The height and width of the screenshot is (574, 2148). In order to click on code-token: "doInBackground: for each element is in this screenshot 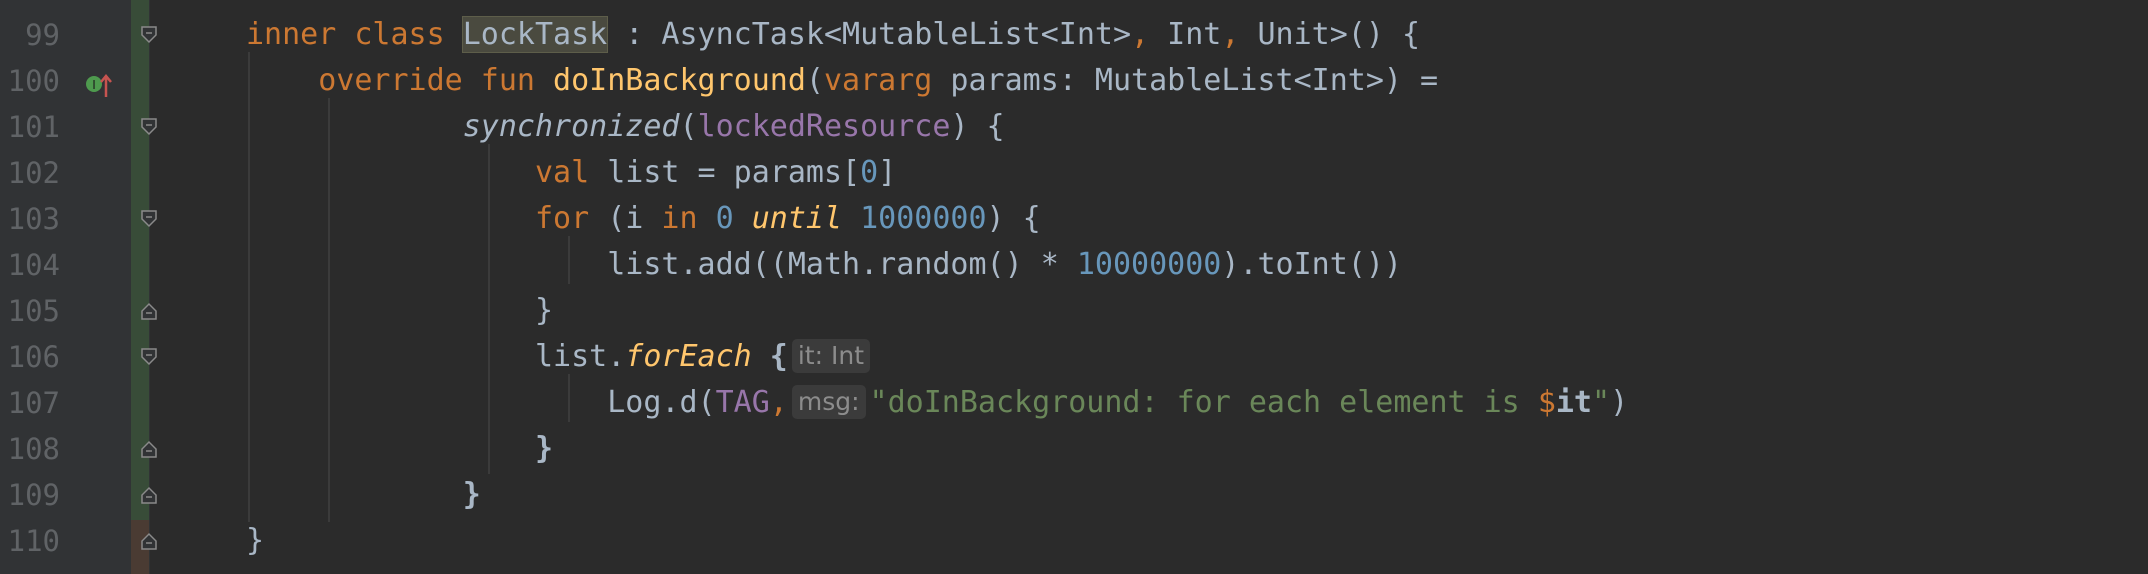, I will do `click(1203, 402)`.